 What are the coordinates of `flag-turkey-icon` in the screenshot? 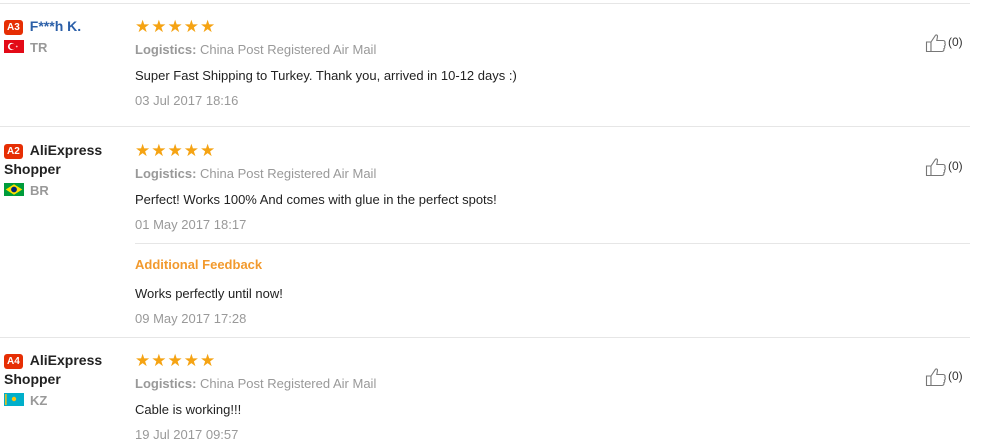 It's located at (14, 46).